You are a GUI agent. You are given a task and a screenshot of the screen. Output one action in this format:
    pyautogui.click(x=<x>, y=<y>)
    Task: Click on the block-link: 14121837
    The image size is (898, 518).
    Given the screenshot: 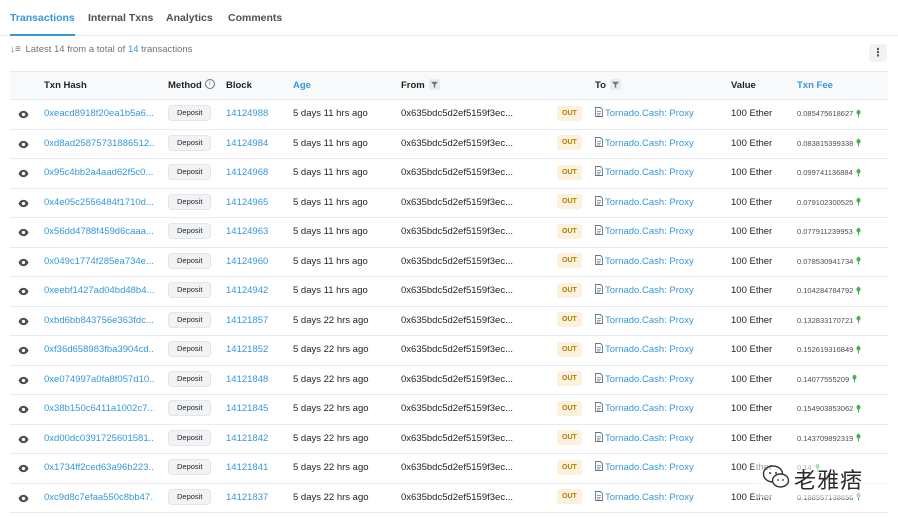 What is the action you would take?
    pyautogui.click(x=247, y=498)
    